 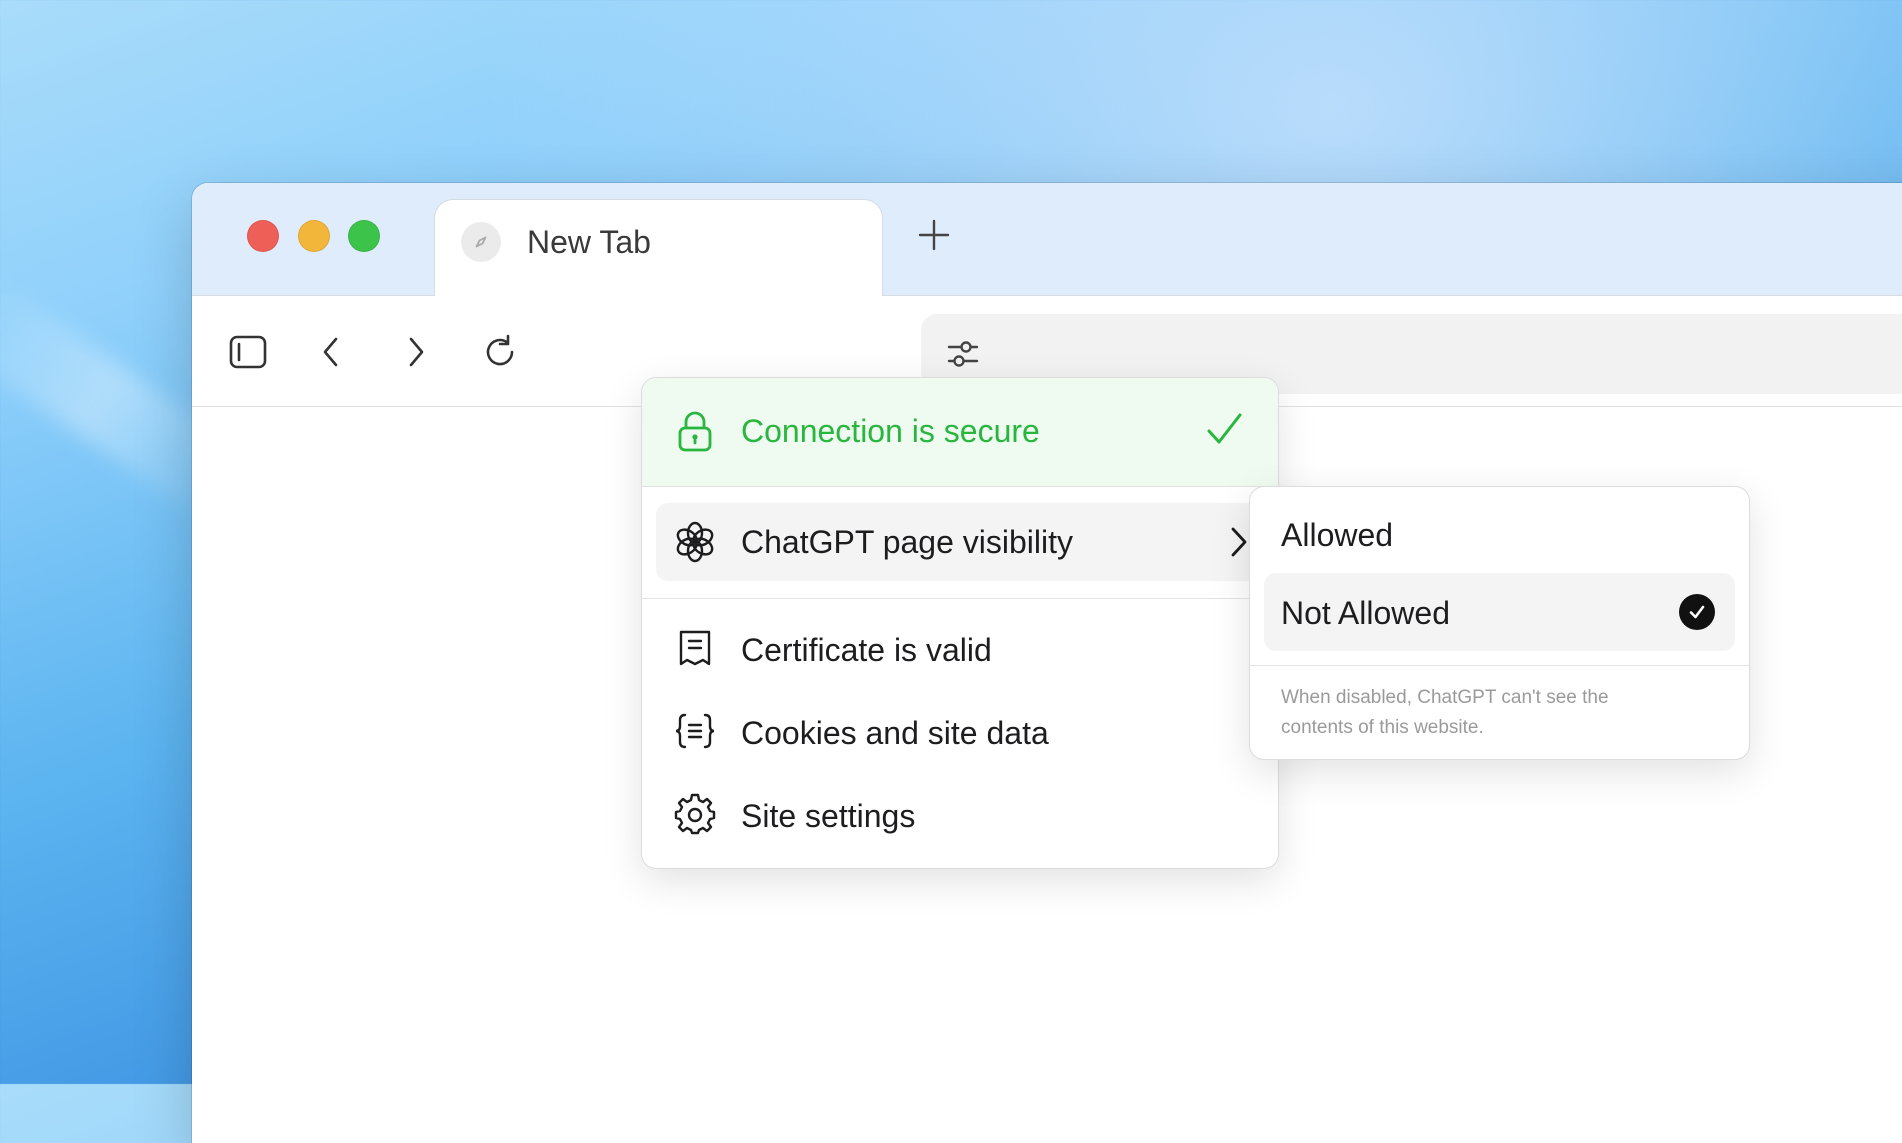 I want to click on option-not-allowed-label: Not Allowed, so click(x=1365, y=613).